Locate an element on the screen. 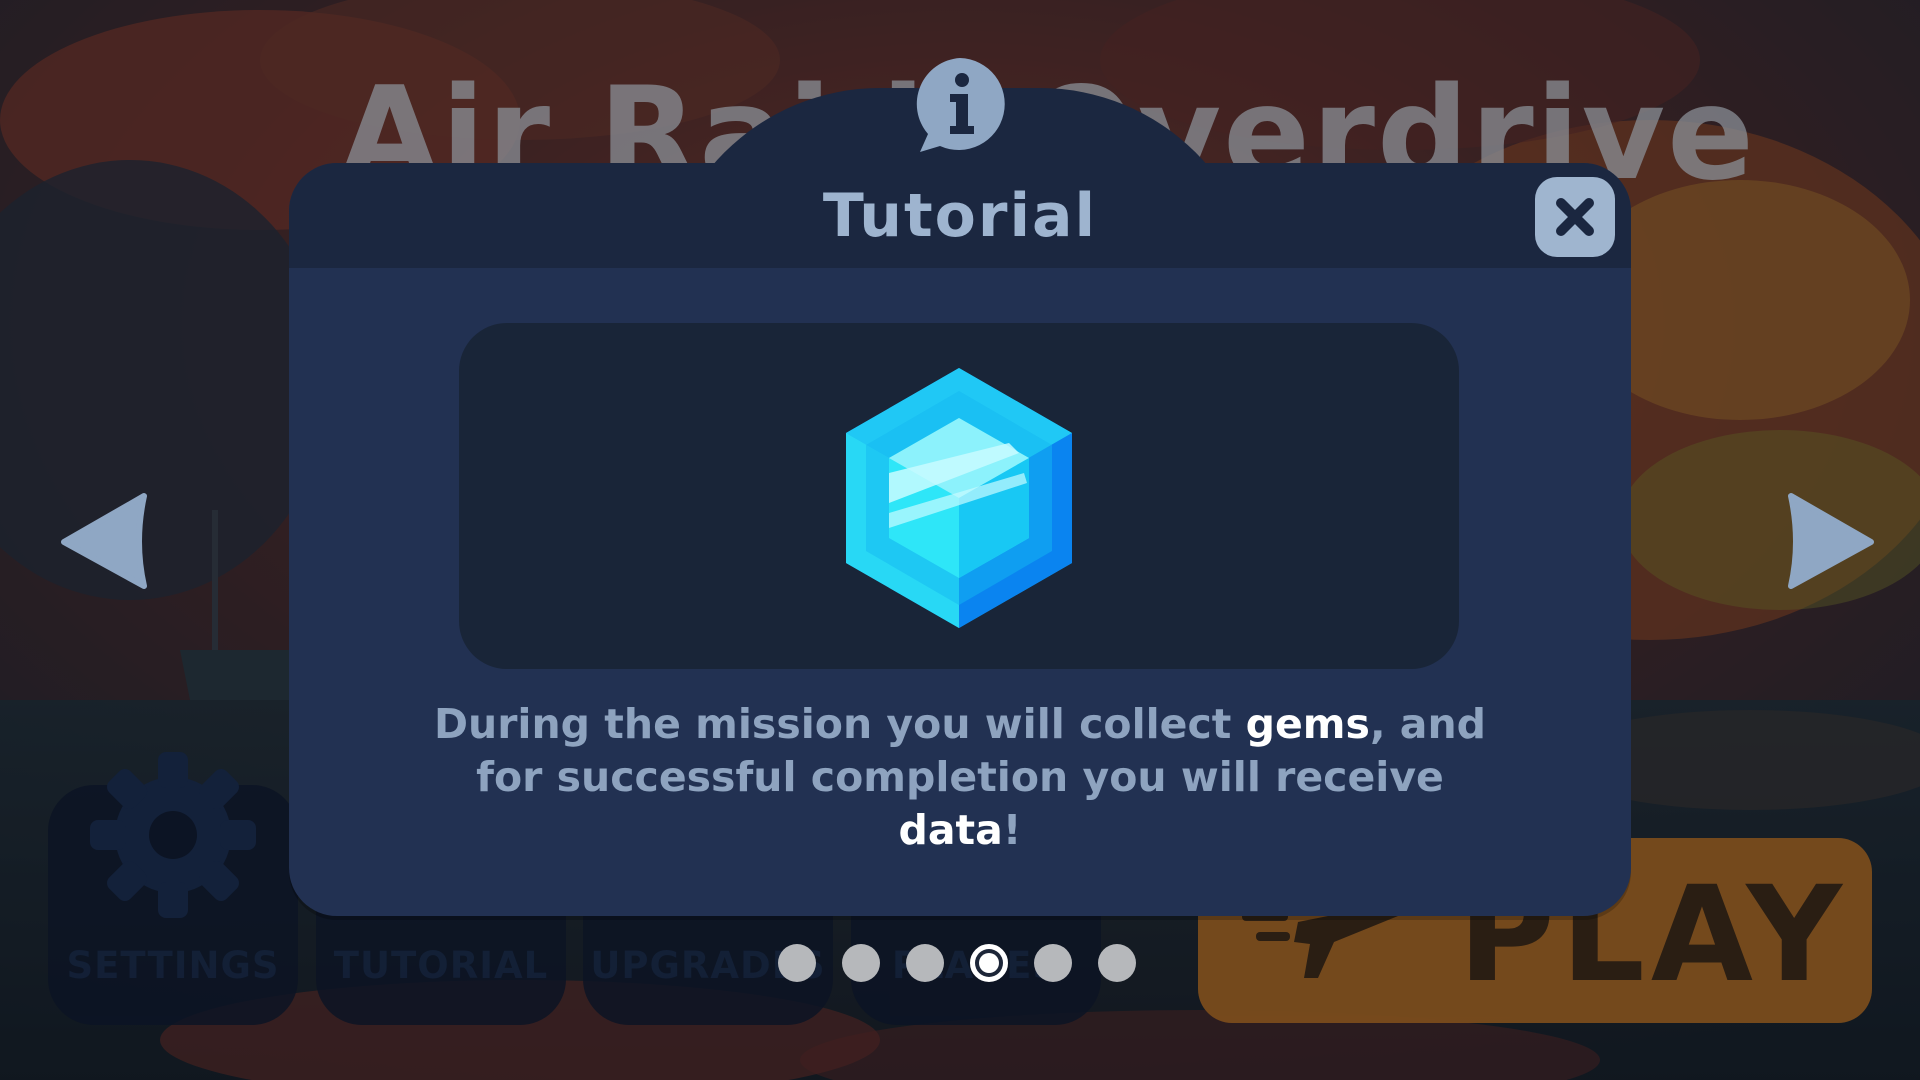 The width and height of the screenshot is (1920, 1080). text-gems: gems is located at coordinates (1307, 724).